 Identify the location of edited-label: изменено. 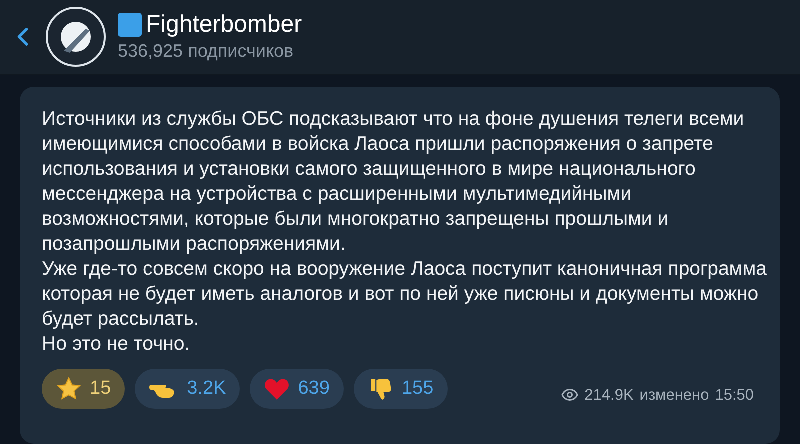
(675, 396).